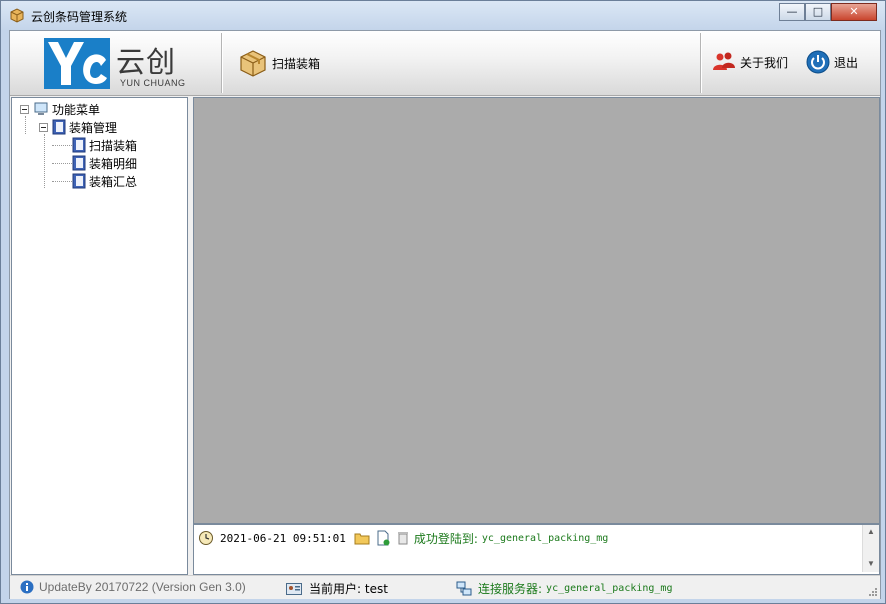 This screenshot has width=886, height=604. I want to click on scan-pack-label: 扫描装箱, so click(296, 63).